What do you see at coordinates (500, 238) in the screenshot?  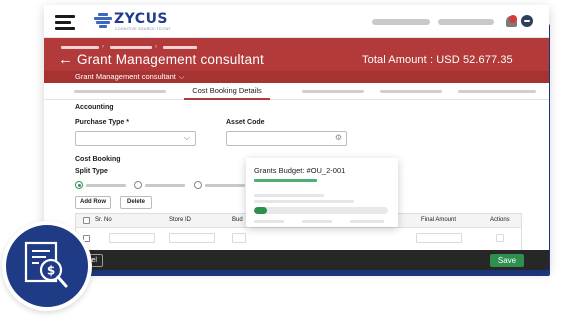 I see `action-icon` at bounding box center [500, 238].